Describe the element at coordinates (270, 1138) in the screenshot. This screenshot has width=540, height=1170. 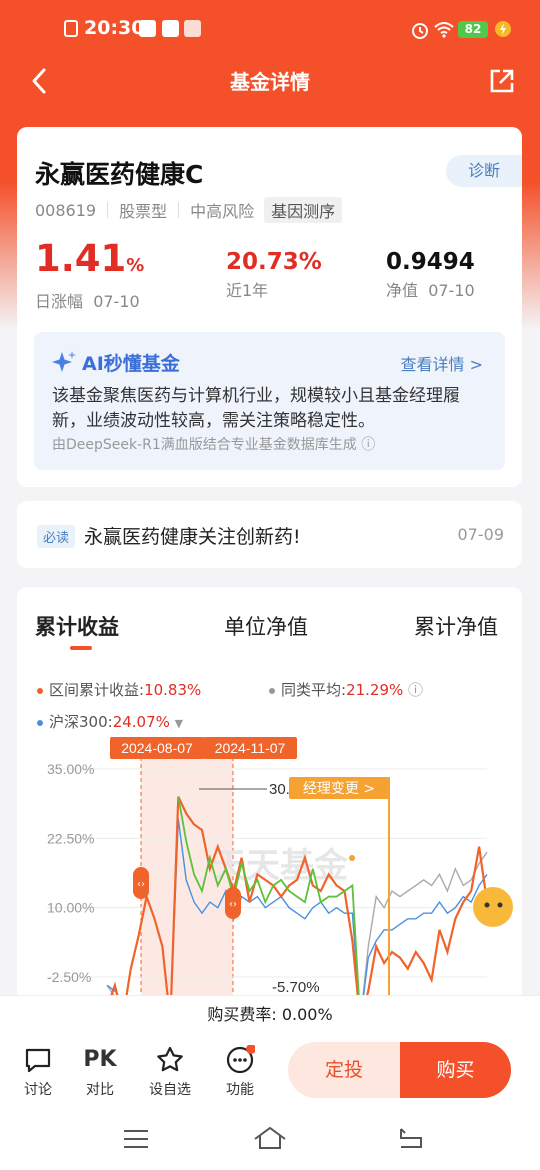
I see `home-icon` at that location.